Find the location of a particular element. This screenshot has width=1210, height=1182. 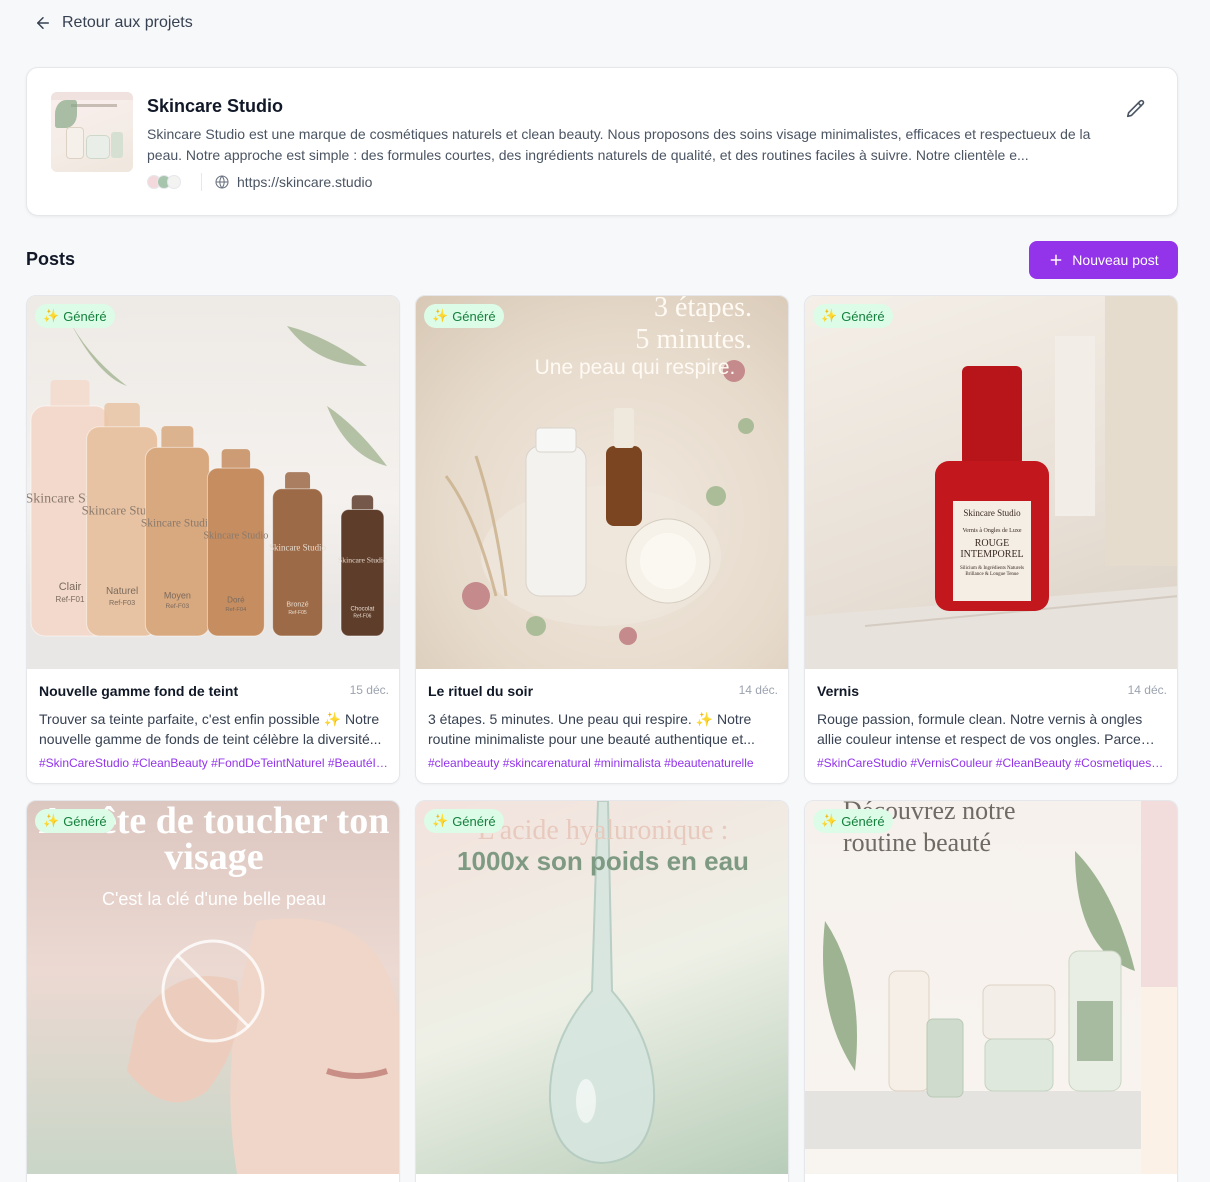

palette-swatch is located at coordinates (174, 182).